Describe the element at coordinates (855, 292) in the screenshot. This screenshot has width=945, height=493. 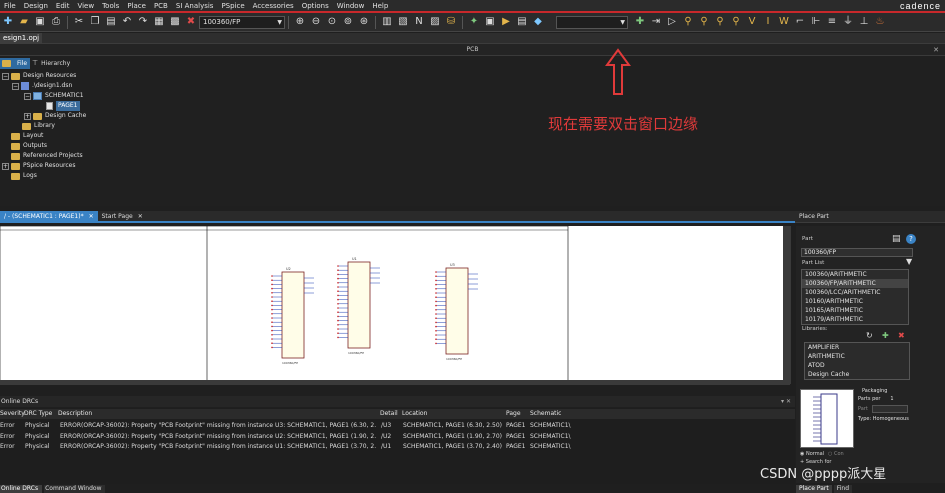
I see `list-item: 100360/LCC/ARITHMETIC` at that location.